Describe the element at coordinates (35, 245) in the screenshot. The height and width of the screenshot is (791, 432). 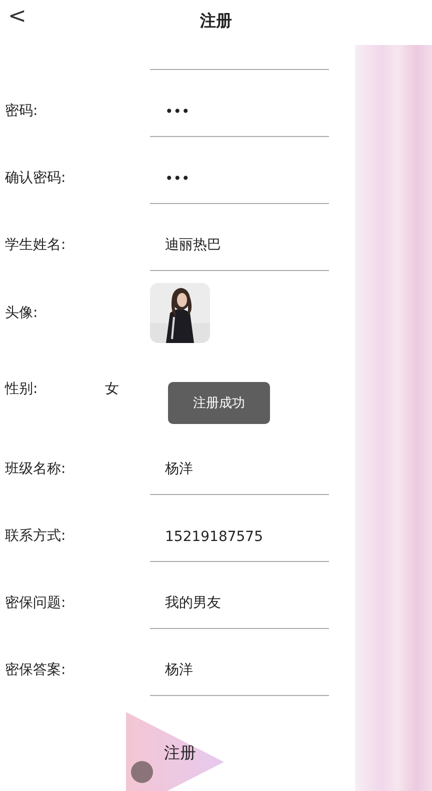
I see `field-label: 学生姓名:` at that location.